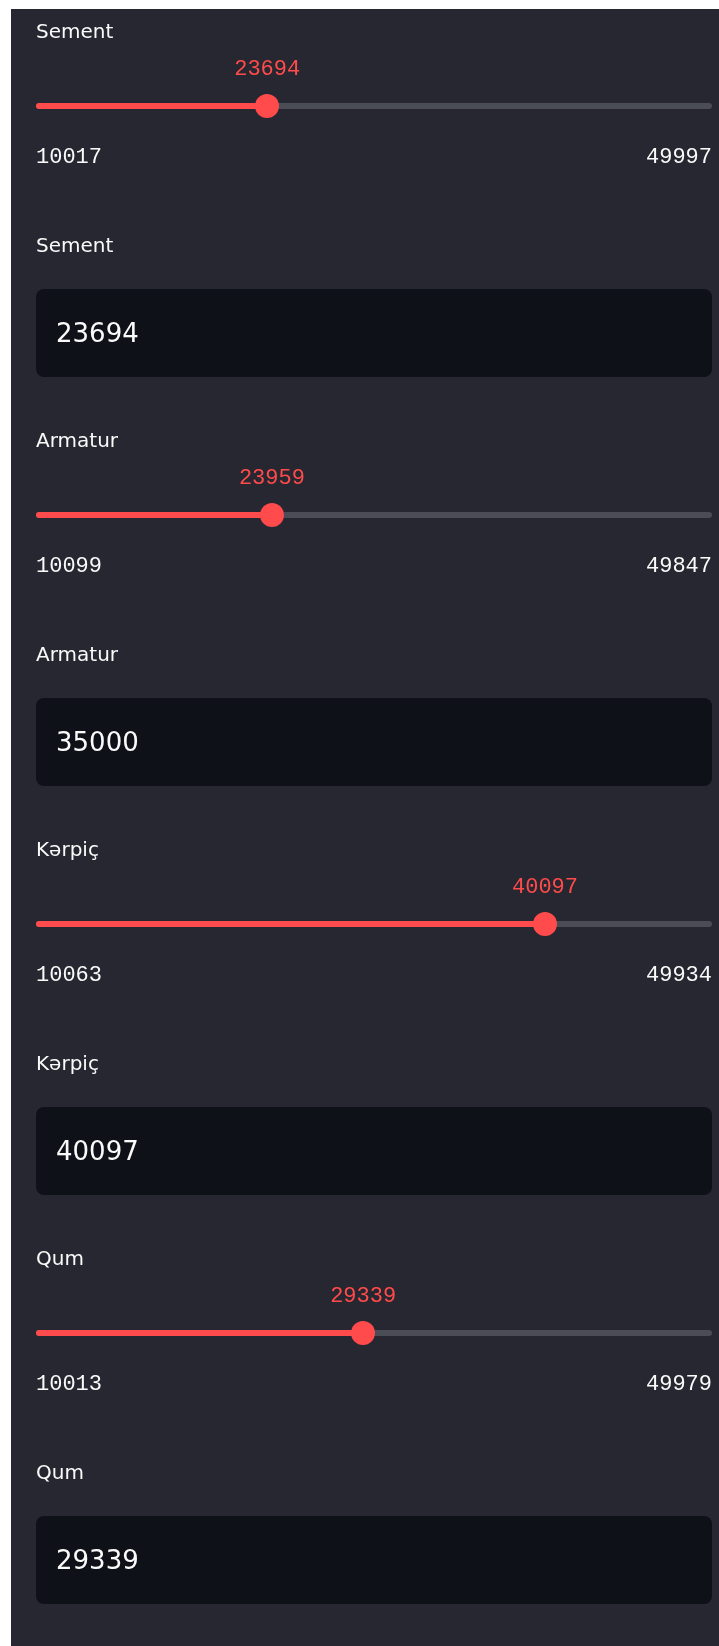 The width and height of the screenshot is (719, 1646). Describe the element at coordinates (679, 158) in the screenshot. I see `slider-max: 49997` at that location.